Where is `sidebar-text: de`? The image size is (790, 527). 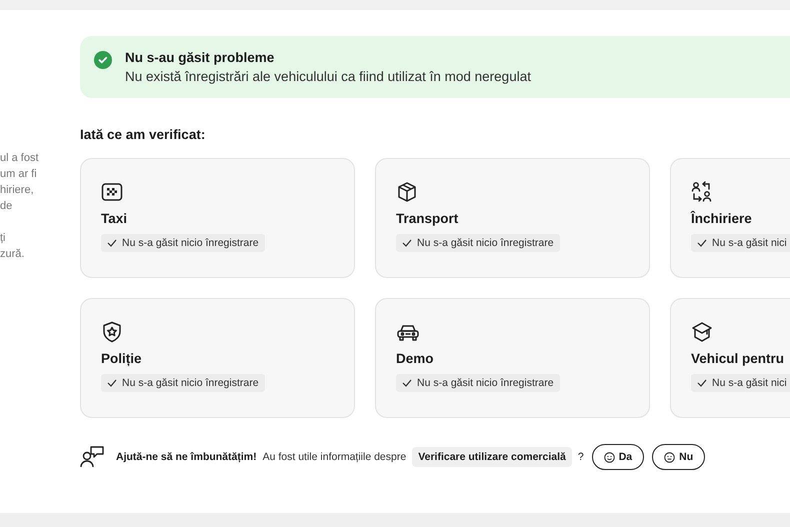
sidebar-text: de is located at coordinates (7, 206).